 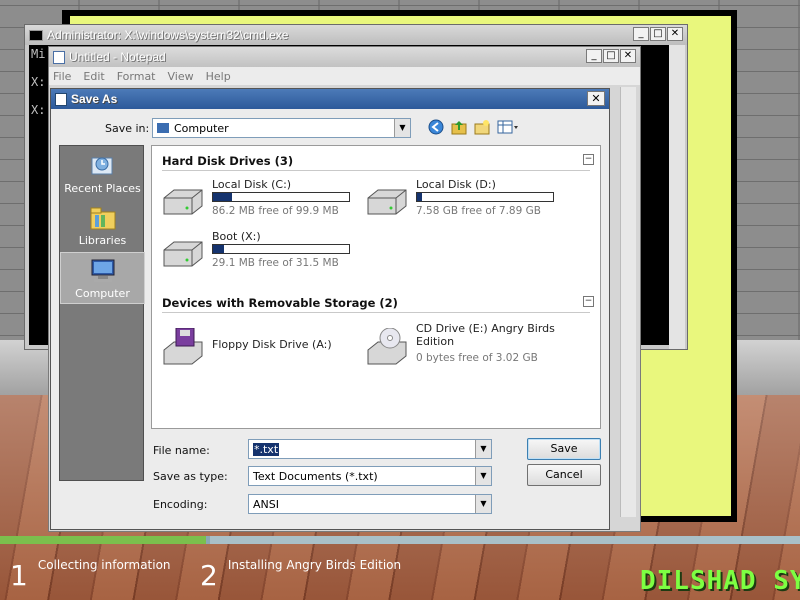 What do you see at coordinates (117, 57) in the screenshot?
I see `notepad-title: Untitled - Notepad` at bounding box center [117, 57].